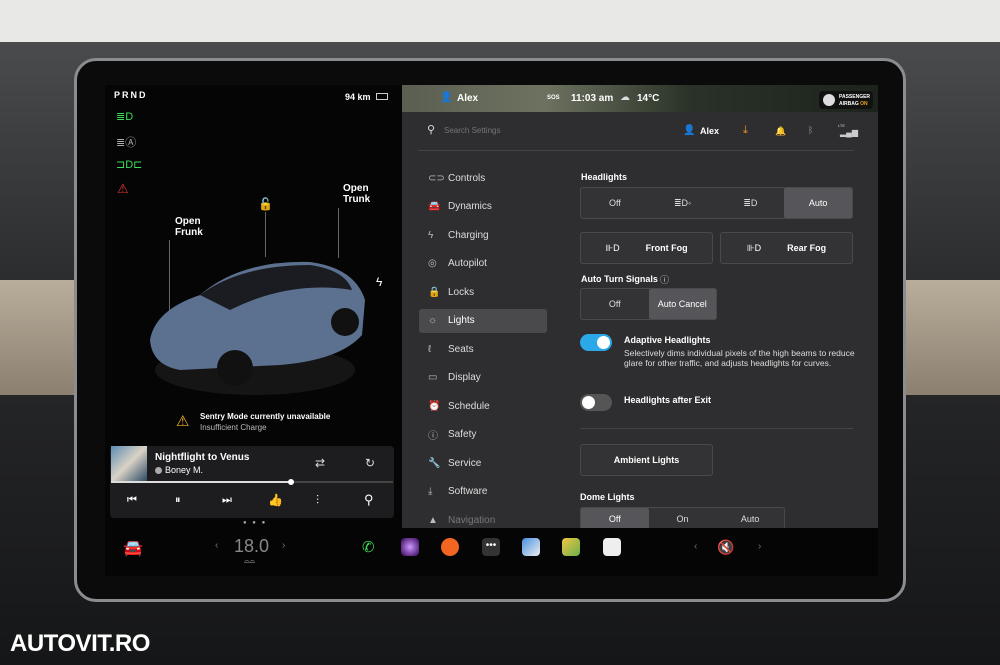 This screenshot has height=665, width=1000. I want to click on wood-trim-left, so click(40, 337).